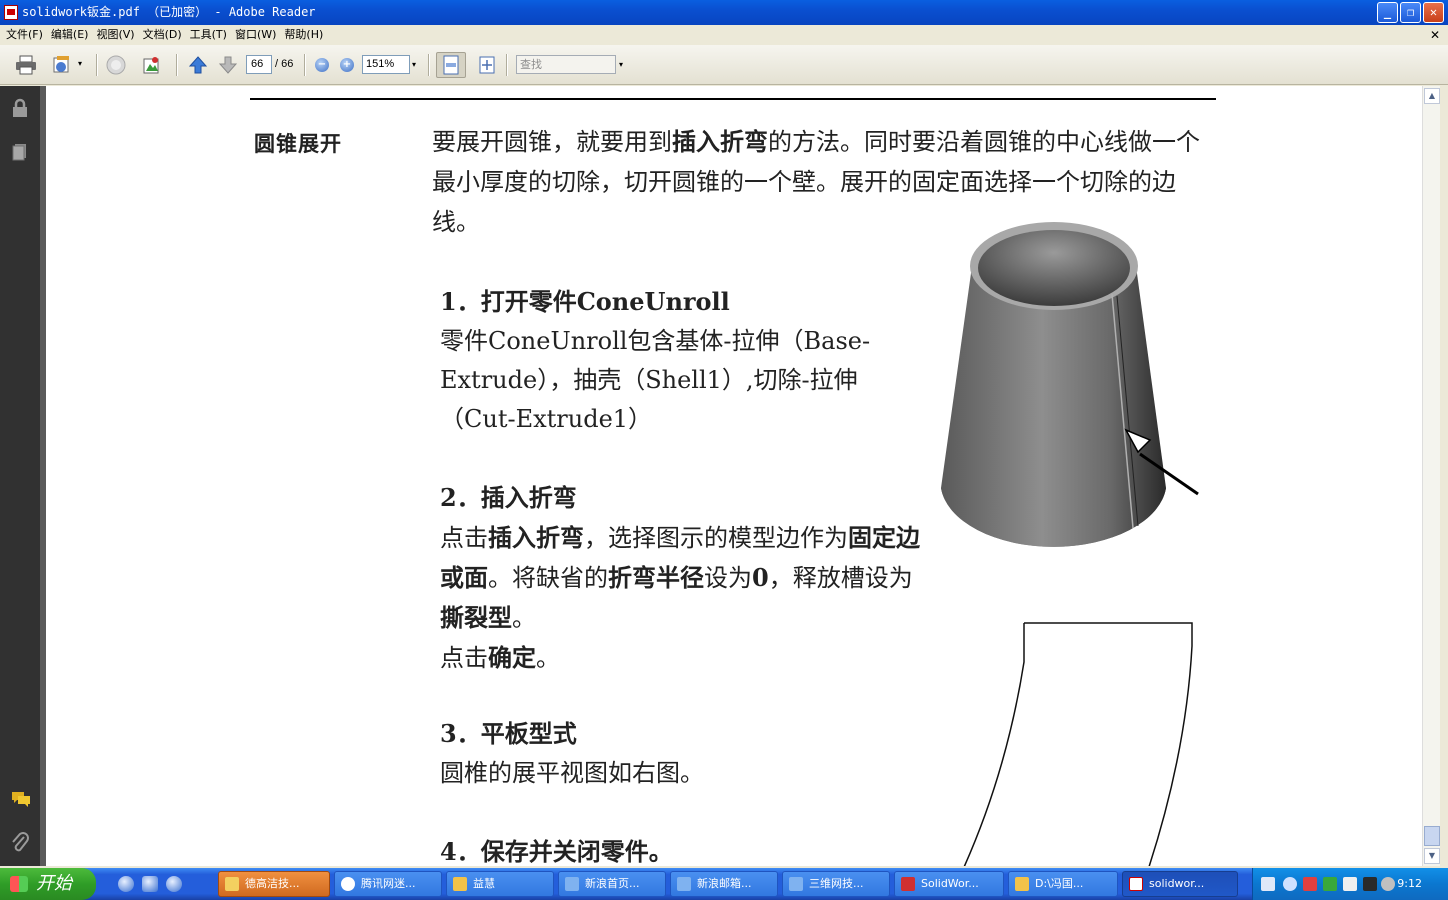 The width and height of the screenshot is (1448, 900). What do you see at coordinates (908, 884) in the screenshot?
I see `solidworks-icon` at bounding box center [908, 884].